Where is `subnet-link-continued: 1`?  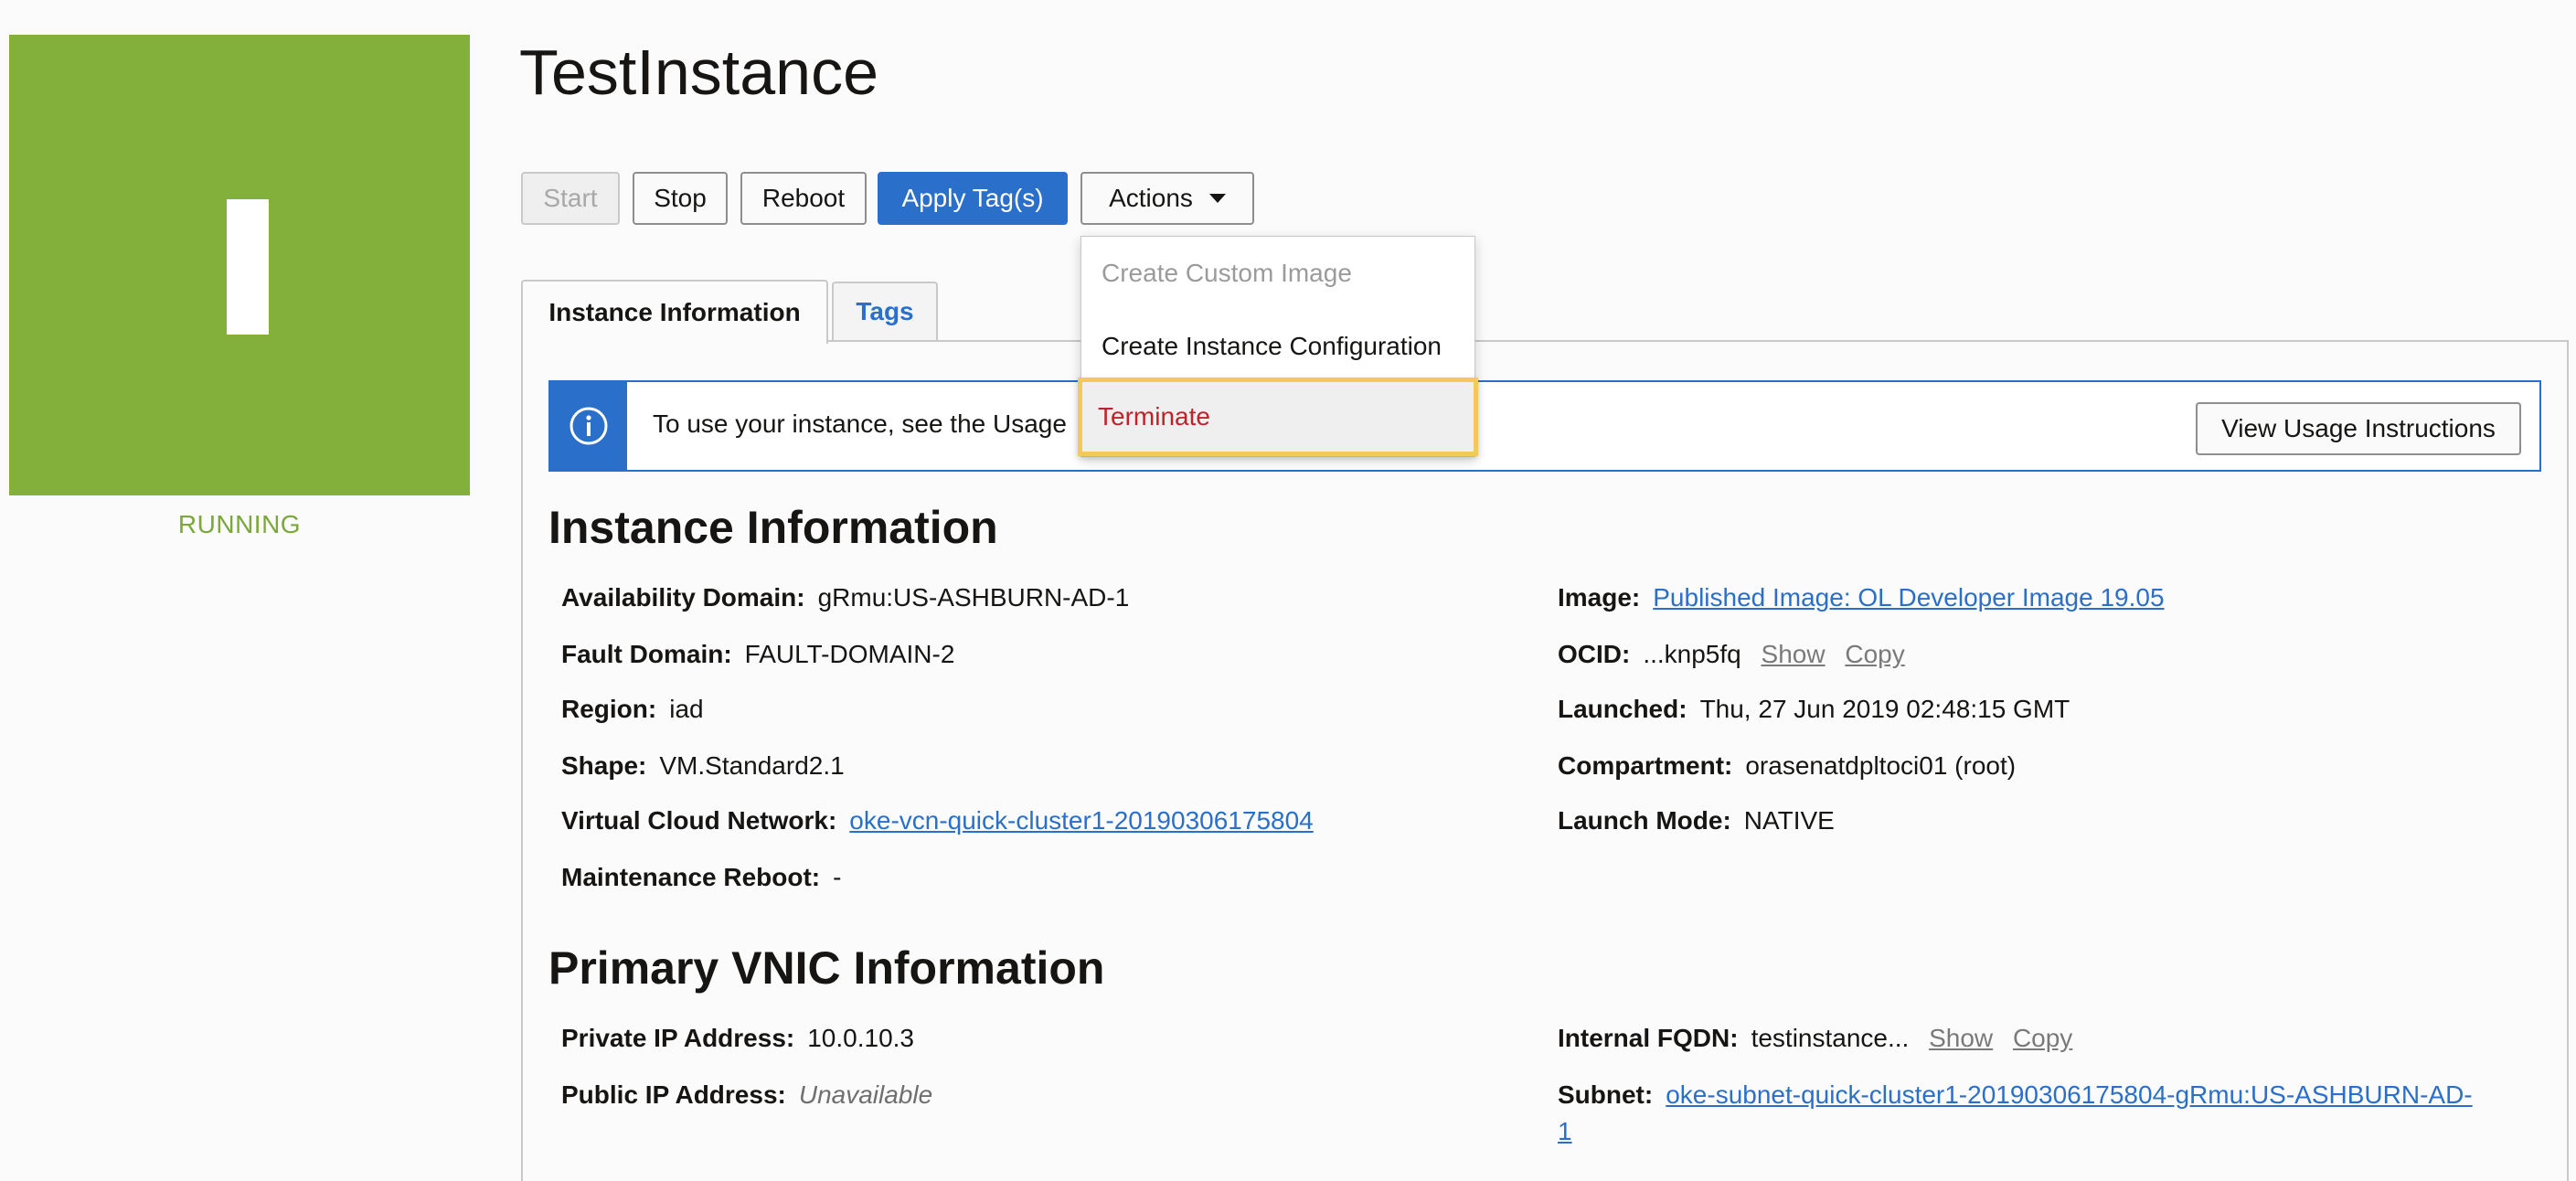
subnet-link-continued: 1 is located at coordinates (1565, 1131).